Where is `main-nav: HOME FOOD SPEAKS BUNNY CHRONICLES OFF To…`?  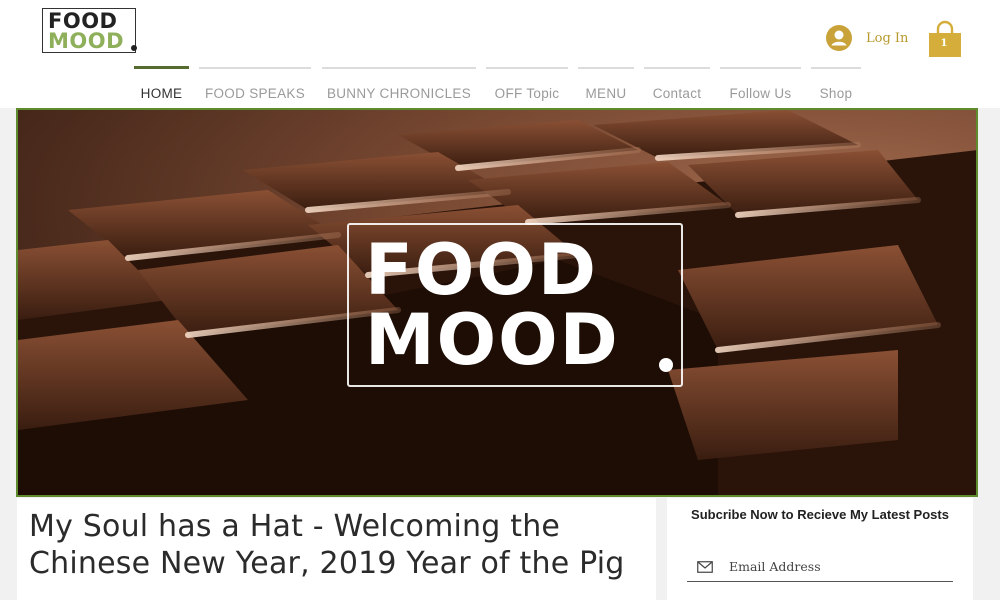
main-nav: HOME FOOD SPEAKS BUNNY CHRONICLES OFF To… is located at coordinates (500, 87).